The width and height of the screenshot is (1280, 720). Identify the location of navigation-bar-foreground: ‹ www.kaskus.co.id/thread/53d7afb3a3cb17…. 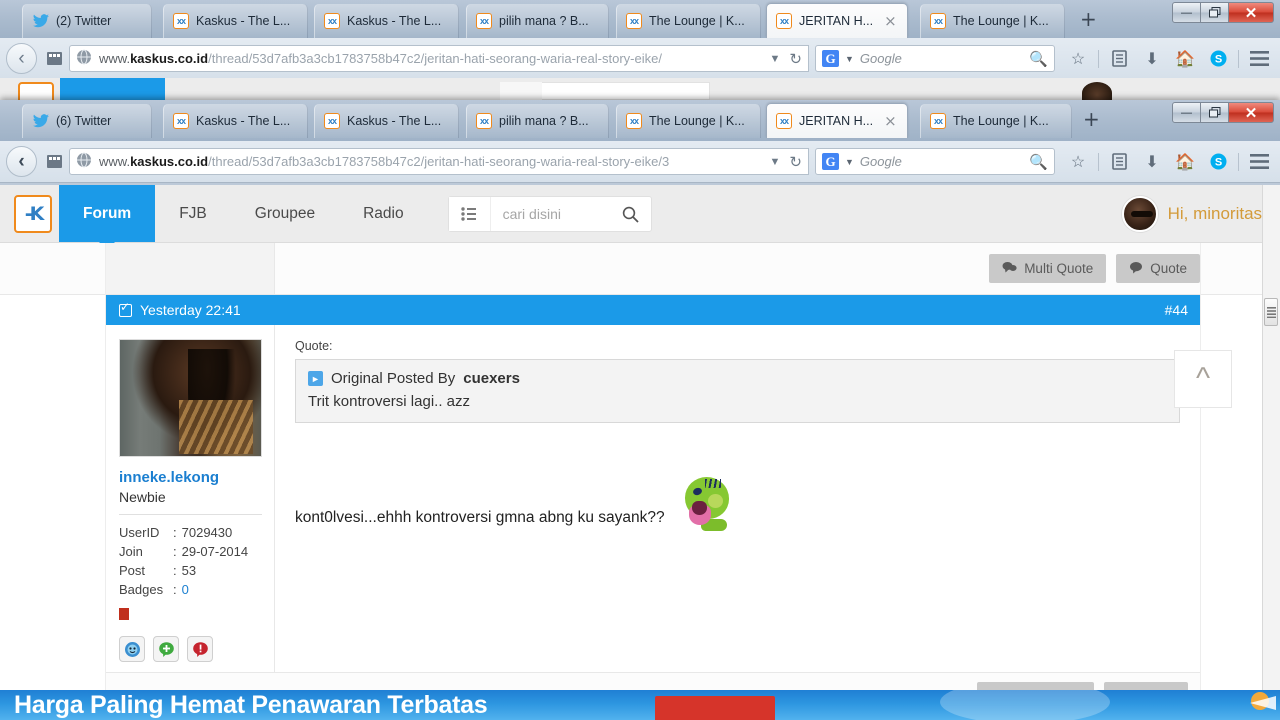
(640, 162).